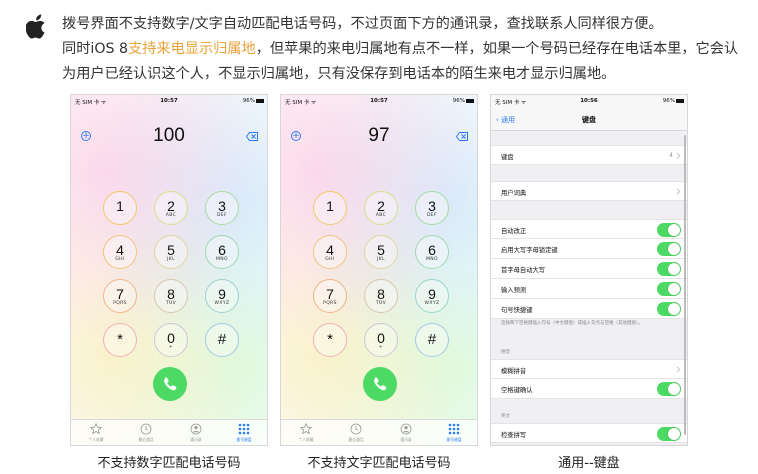 The image size is (758, 474). I want to click on key-letters: +, so click(171, 347).